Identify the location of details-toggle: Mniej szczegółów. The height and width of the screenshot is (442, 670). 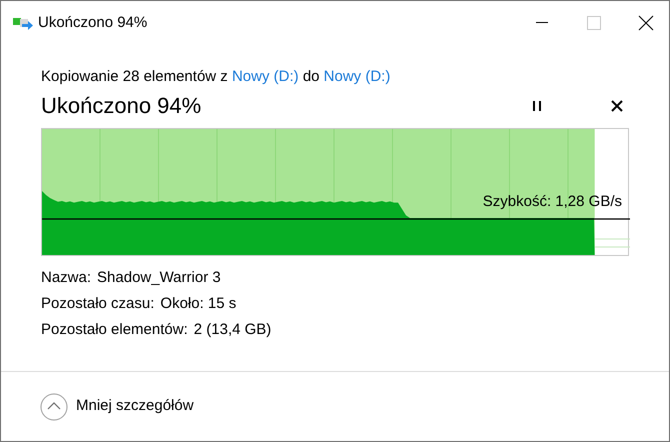
(117, 406).